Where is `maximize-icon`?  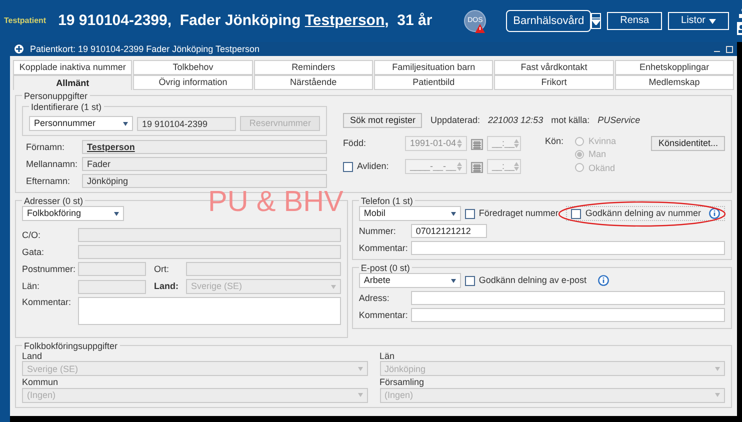
maximize-icon is located at coordinates (729, 49).